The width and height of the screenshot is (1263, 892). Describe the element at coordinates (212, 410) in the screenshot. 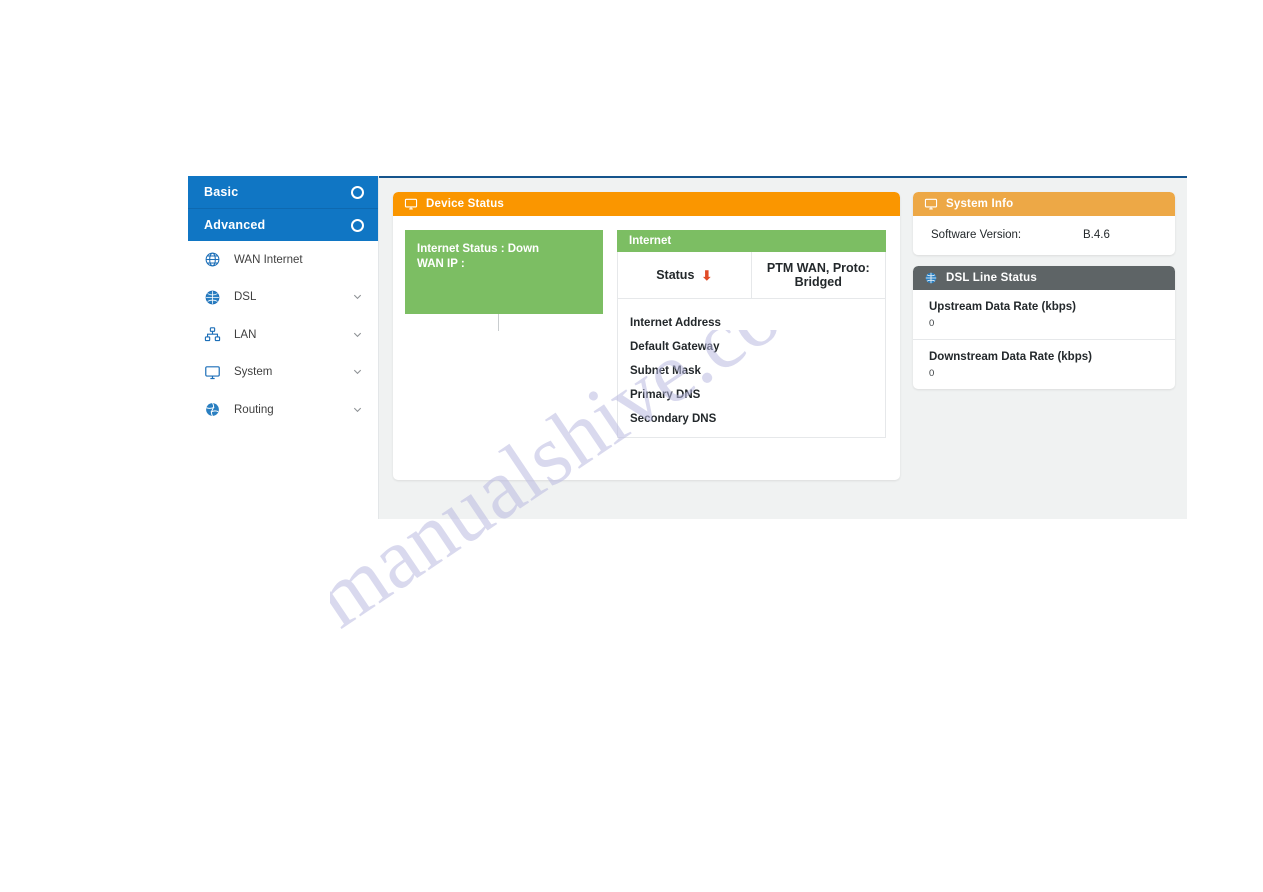

I see `routing-icon` at that location.